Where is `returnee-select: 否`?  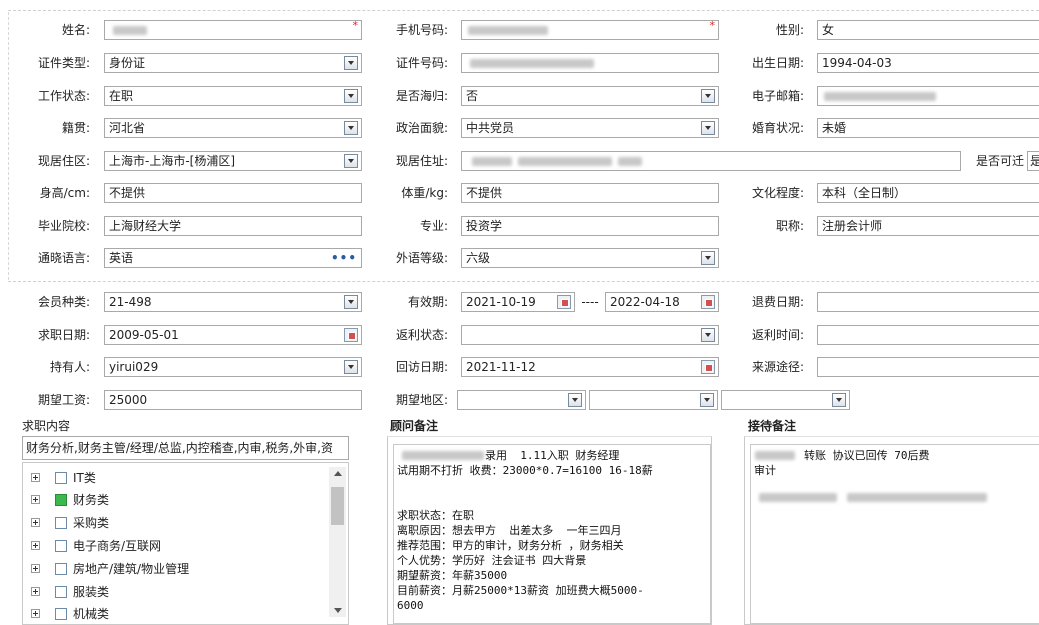 returnee-select: 否 is located at coordinates (590, 96).